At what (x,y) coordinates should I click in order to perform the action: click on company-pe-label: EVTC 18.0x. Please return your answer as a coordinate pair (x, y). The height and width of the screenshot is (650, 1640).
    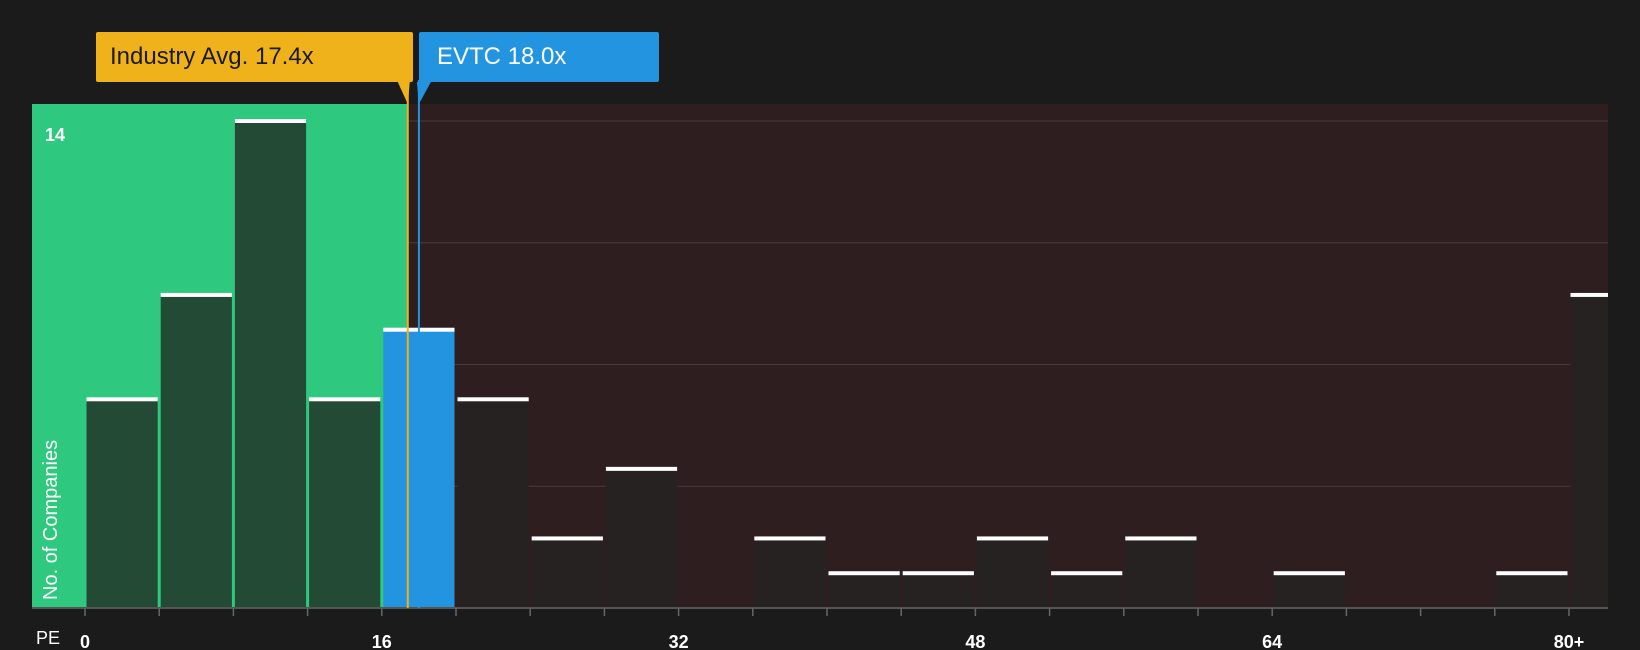
    Looking at the image, I should click on (502, 56).